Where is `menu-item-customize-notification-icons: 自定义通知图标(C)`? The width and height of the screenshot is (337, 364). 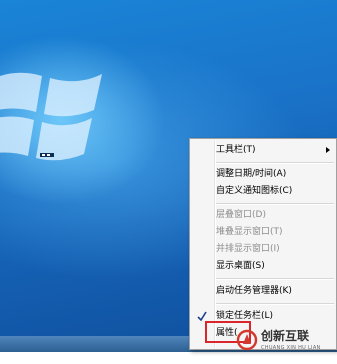 menu-item-customize-notification-icons: 自定义通知图标(C) is located at coordinates (263, 191).